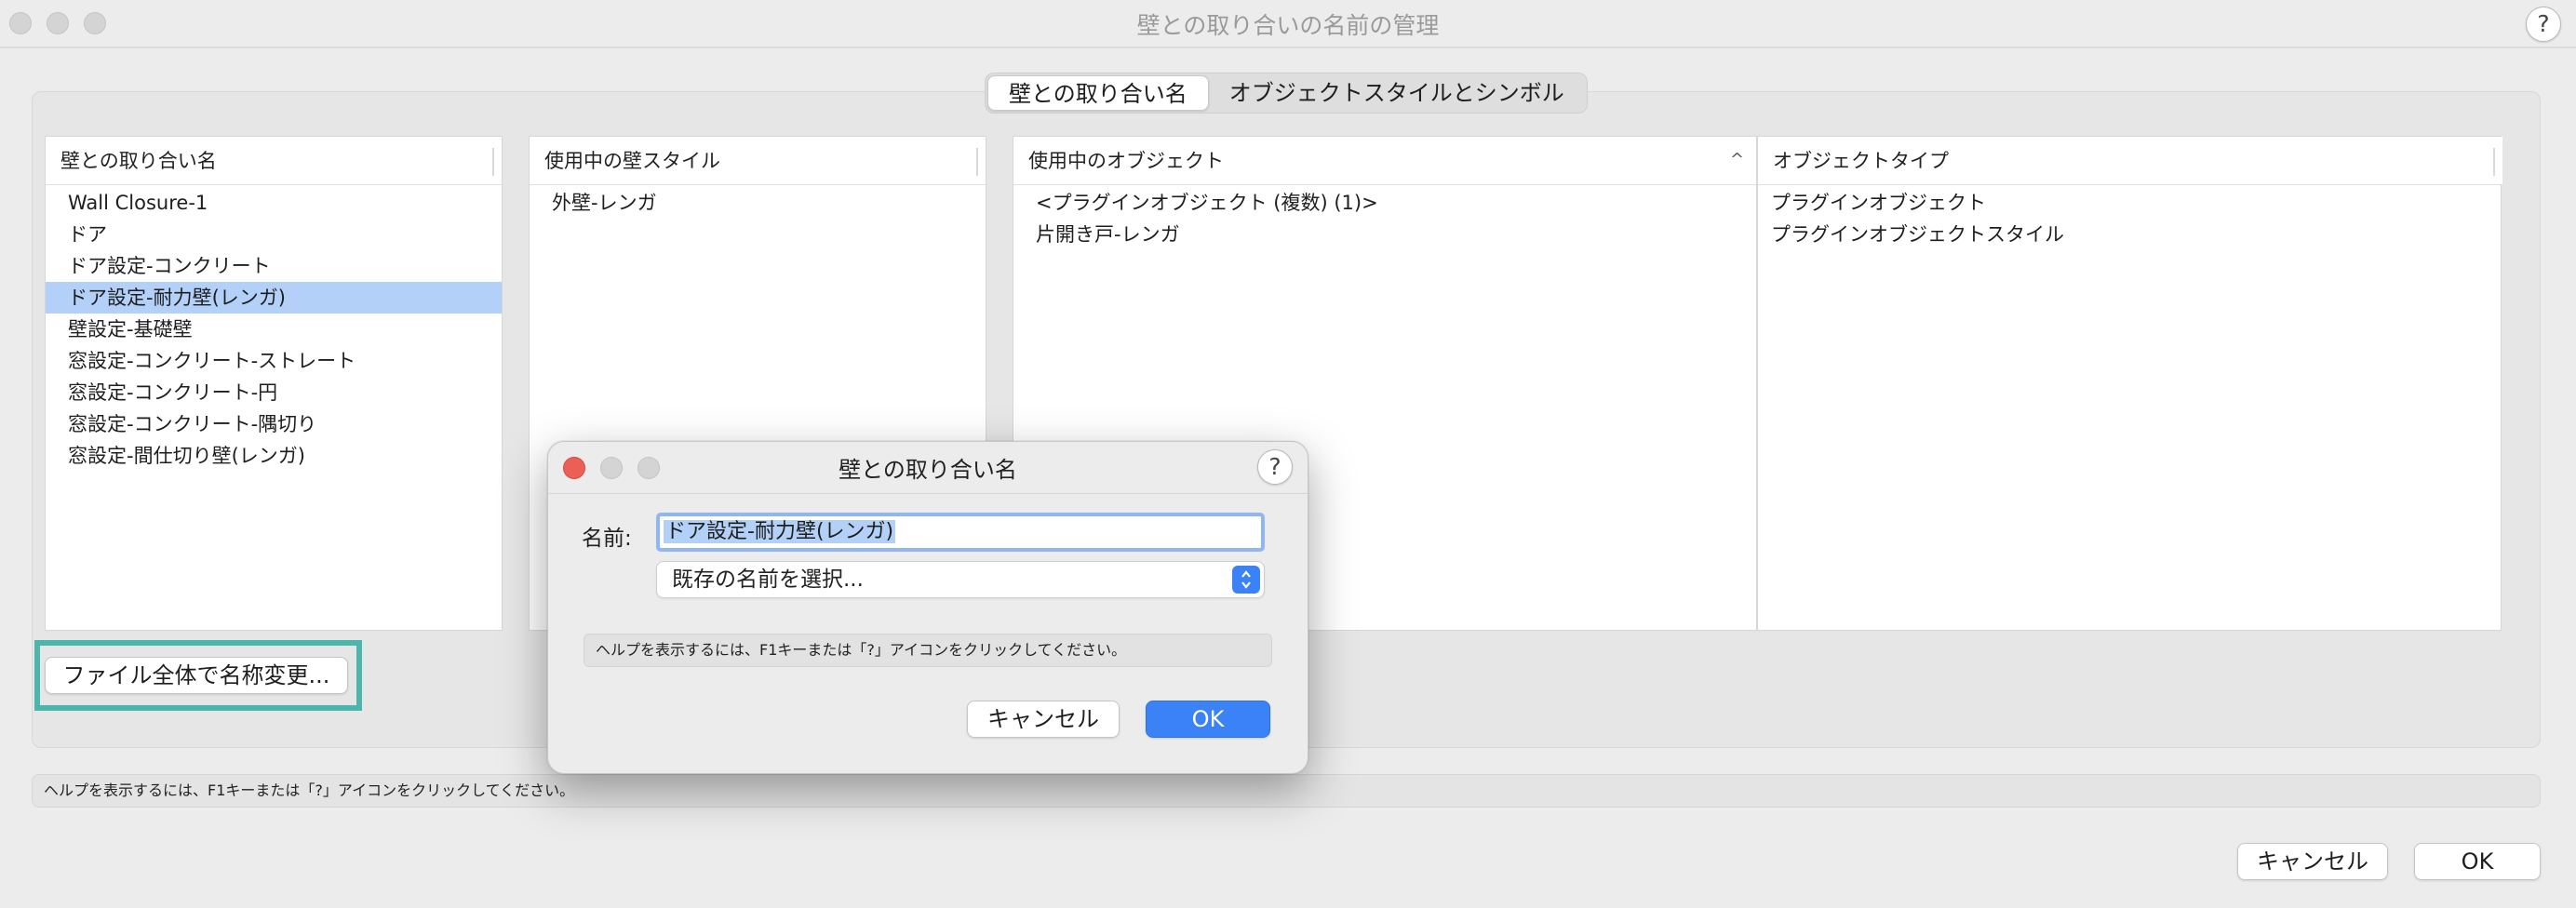 The width and height of the screenshot is (2576, 908). I want to click on list-item: 窓設定-コンクリート-円, so click(274, 392).